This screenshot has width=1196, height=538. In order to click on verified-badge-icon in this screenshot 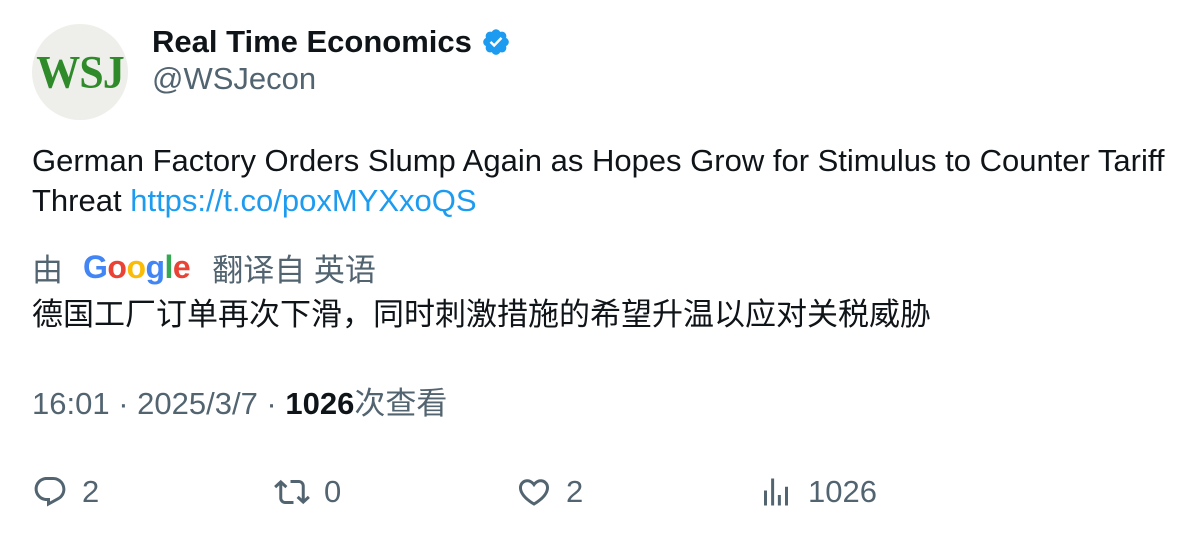, I will do `click(496, 42)`.